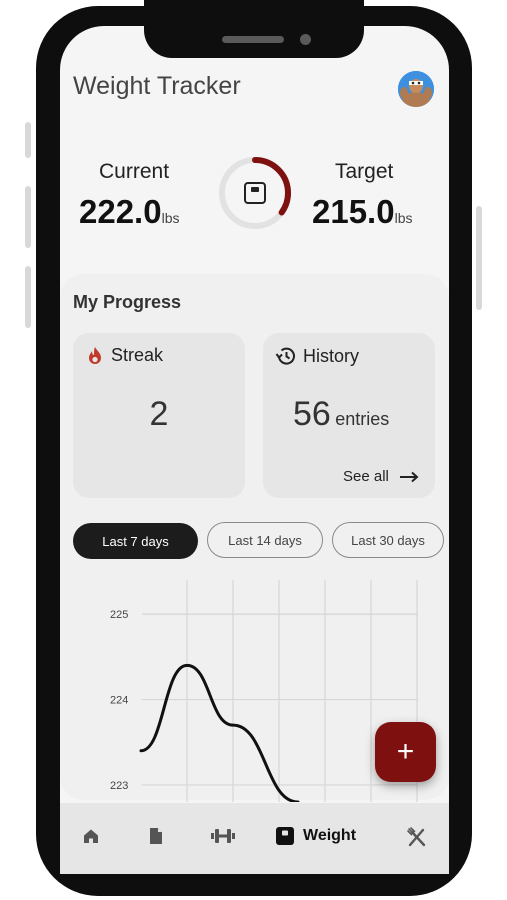 This screenshot has height=900, width=507. Describe the element at coordinates (120, 211) in the screenshot. I see `current-value: 222.0` at that location.